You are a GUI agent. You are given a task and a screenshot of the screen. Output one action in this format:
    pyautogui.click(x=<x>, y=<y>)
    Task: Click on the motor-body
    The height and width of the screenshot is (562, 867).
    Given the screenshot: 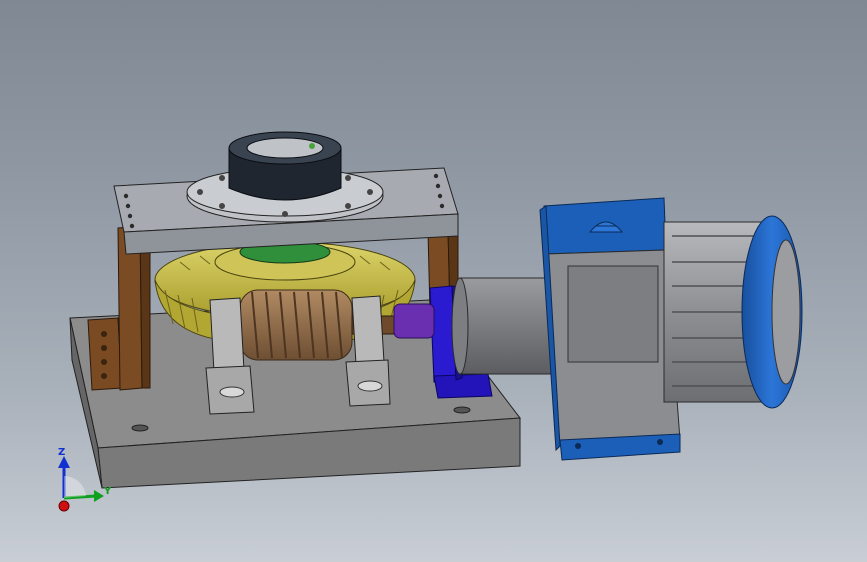 What is the action you would take?
    pyautogui.click(x=733, y=312)
    